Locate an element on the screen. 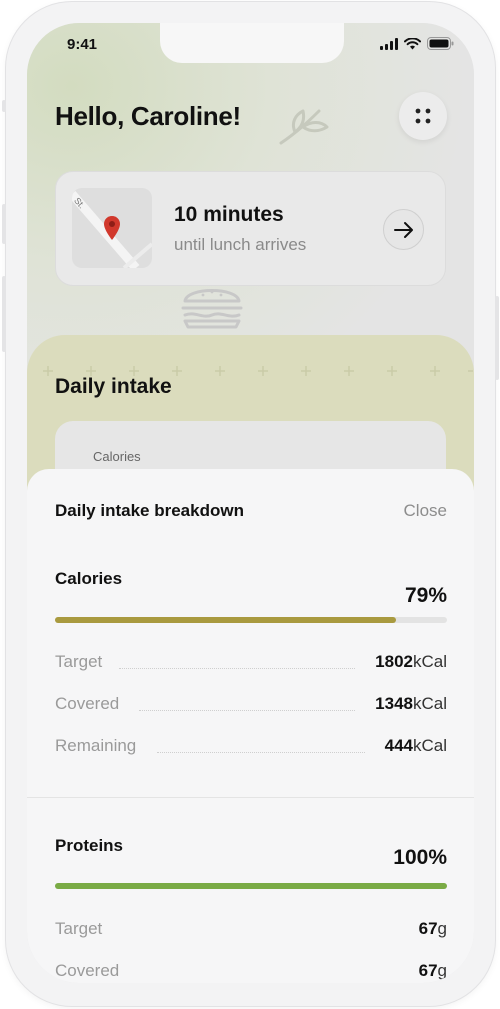 The image size is (500, 1009). row-value: 1802kCal is located at coordinates (408, 662).